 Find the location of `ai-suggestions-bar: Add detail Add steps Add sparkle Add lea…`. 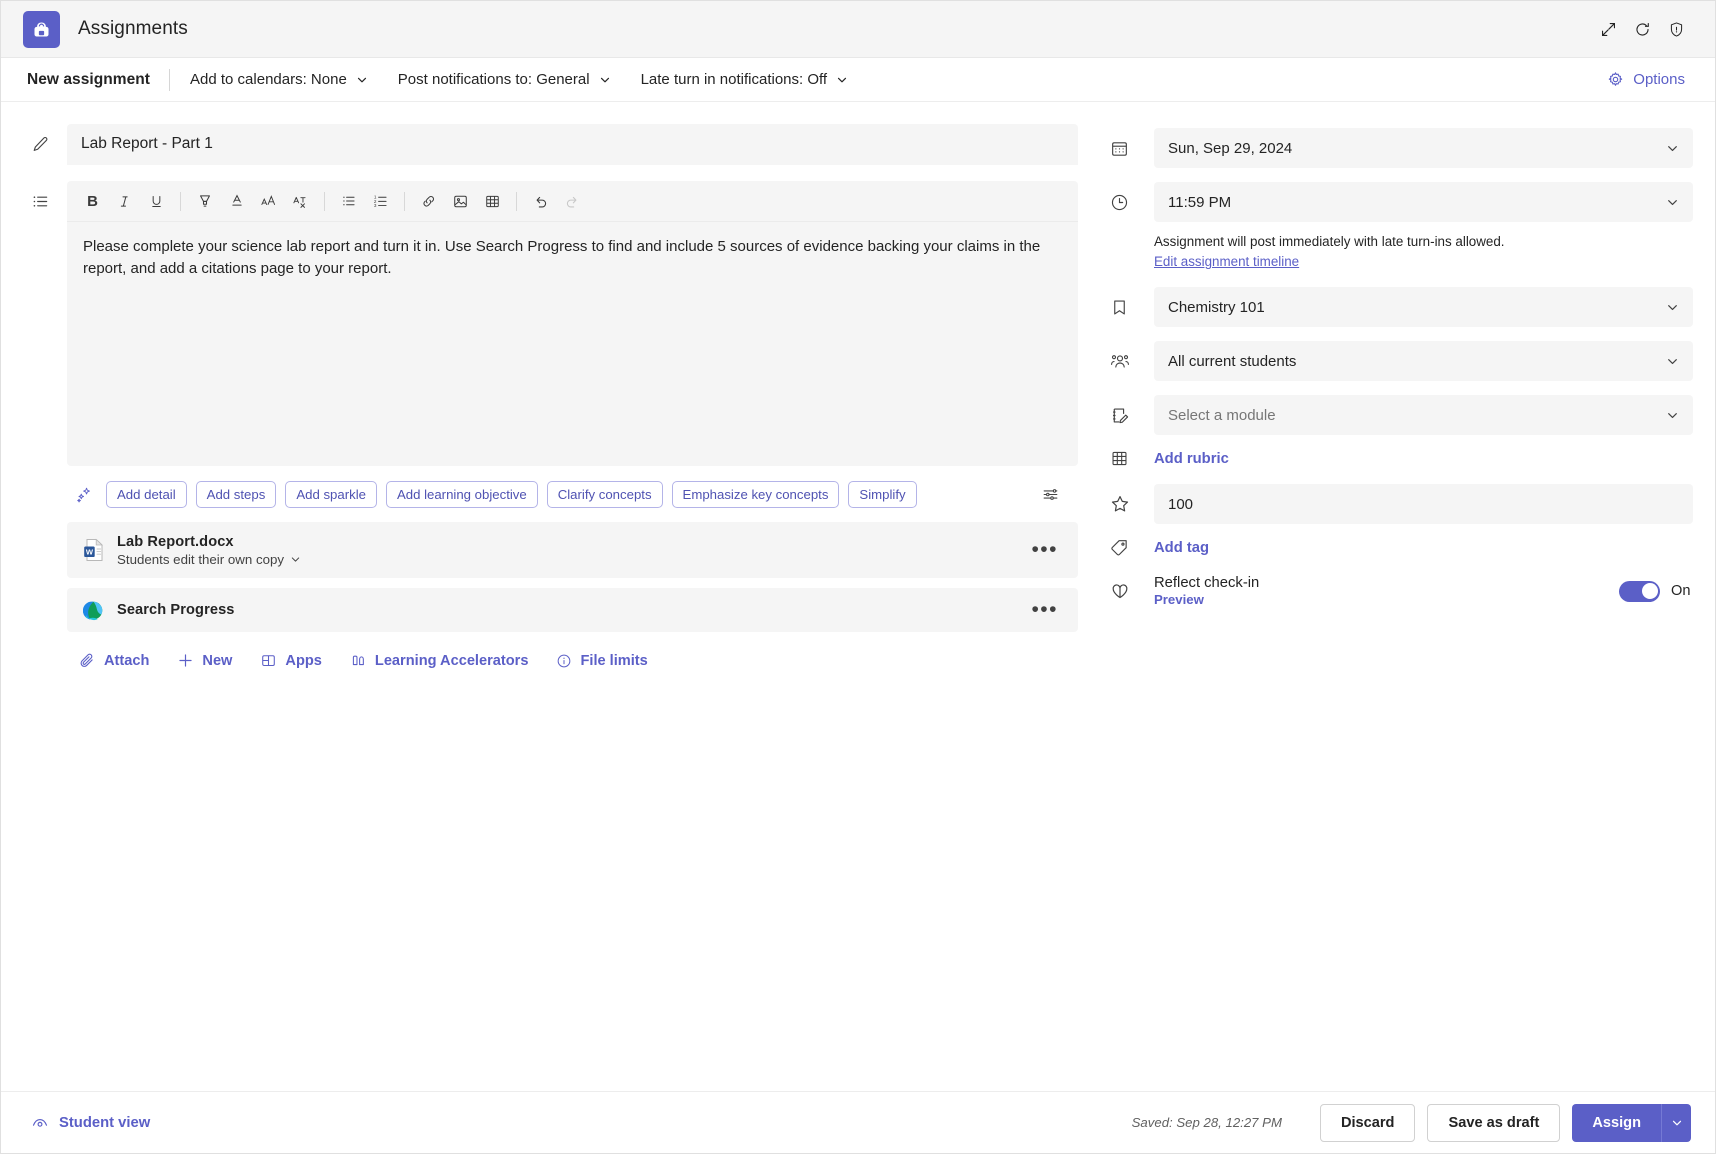

ai-suggestions-bar: Add detail Add steps Add sparkle Add lea… is located at coordinates (572, 494).